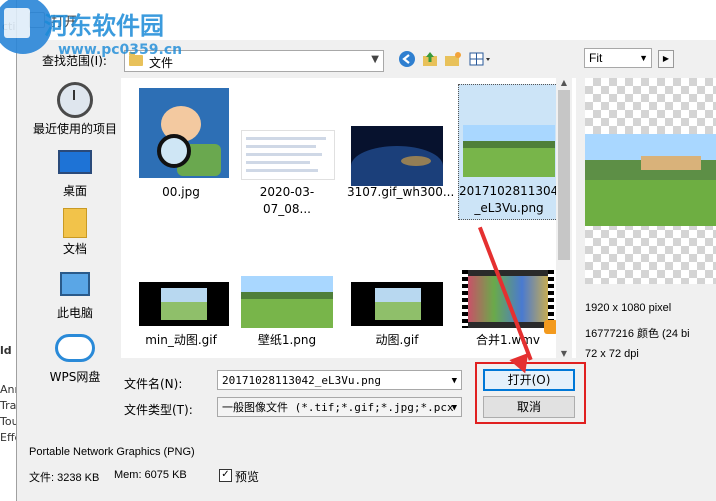  I want to click on place-recent: 最近使用的项目, so click(75, 109).